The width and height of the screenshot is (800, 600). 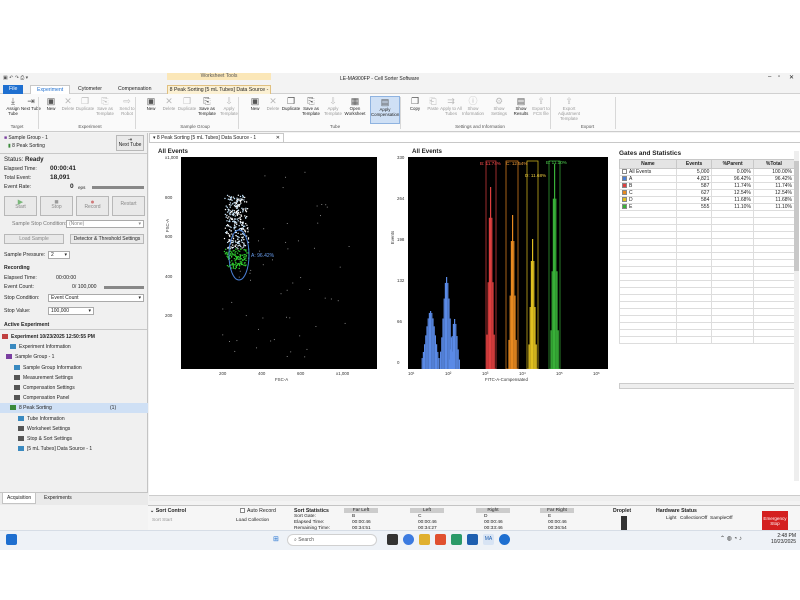 I want to click on ribbon-apply-tube-template-button: ⇩ Apply Template, so click(x=333, y=110).